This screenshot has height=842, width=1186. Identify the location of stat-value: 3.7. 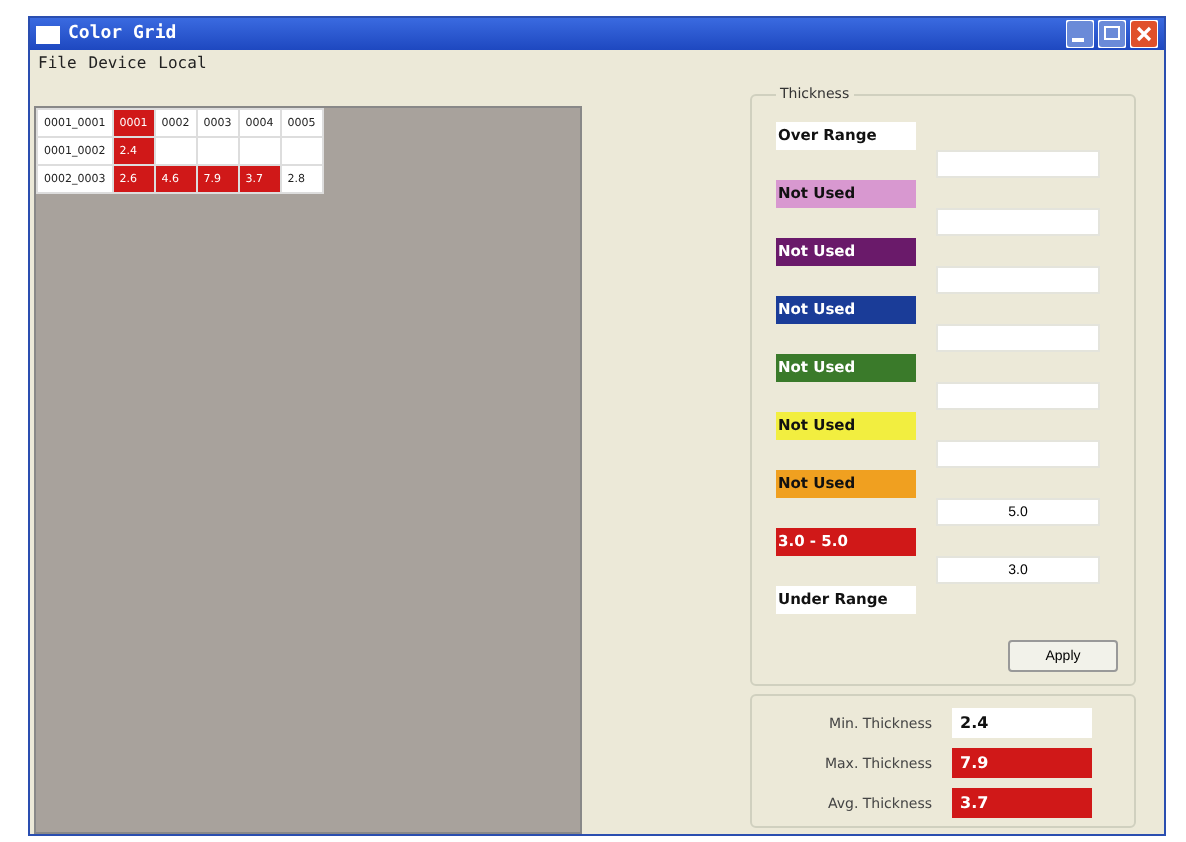
(1022, 803).